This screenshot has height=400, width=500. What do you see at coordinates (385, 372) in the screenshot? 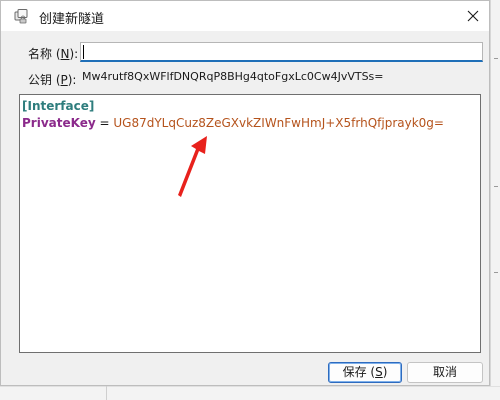
I see `save-button-label-end: )` at bounding box center [385, 372].